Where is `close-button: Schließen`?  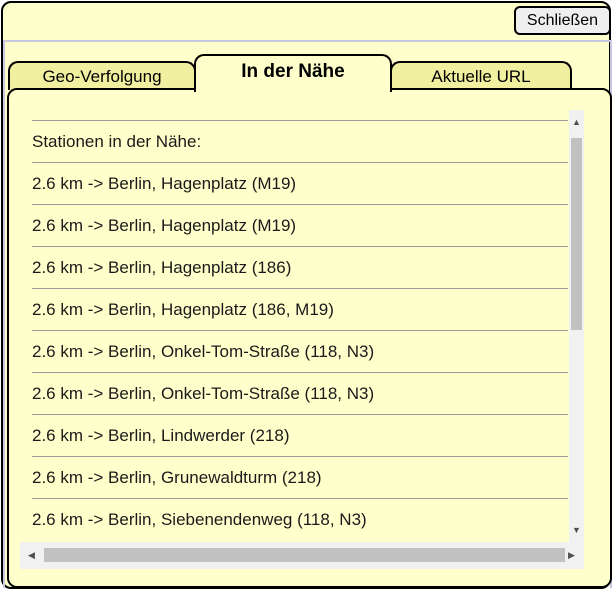
close-button: Schließen is located at coordinates (562, 20).